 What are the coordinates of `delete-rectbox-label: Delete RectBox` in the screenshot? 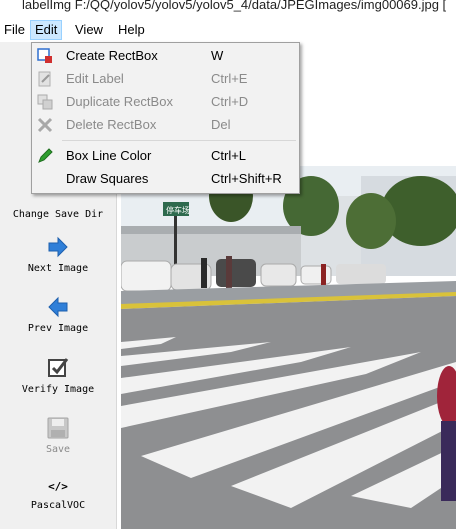 It's located at (111, 124).